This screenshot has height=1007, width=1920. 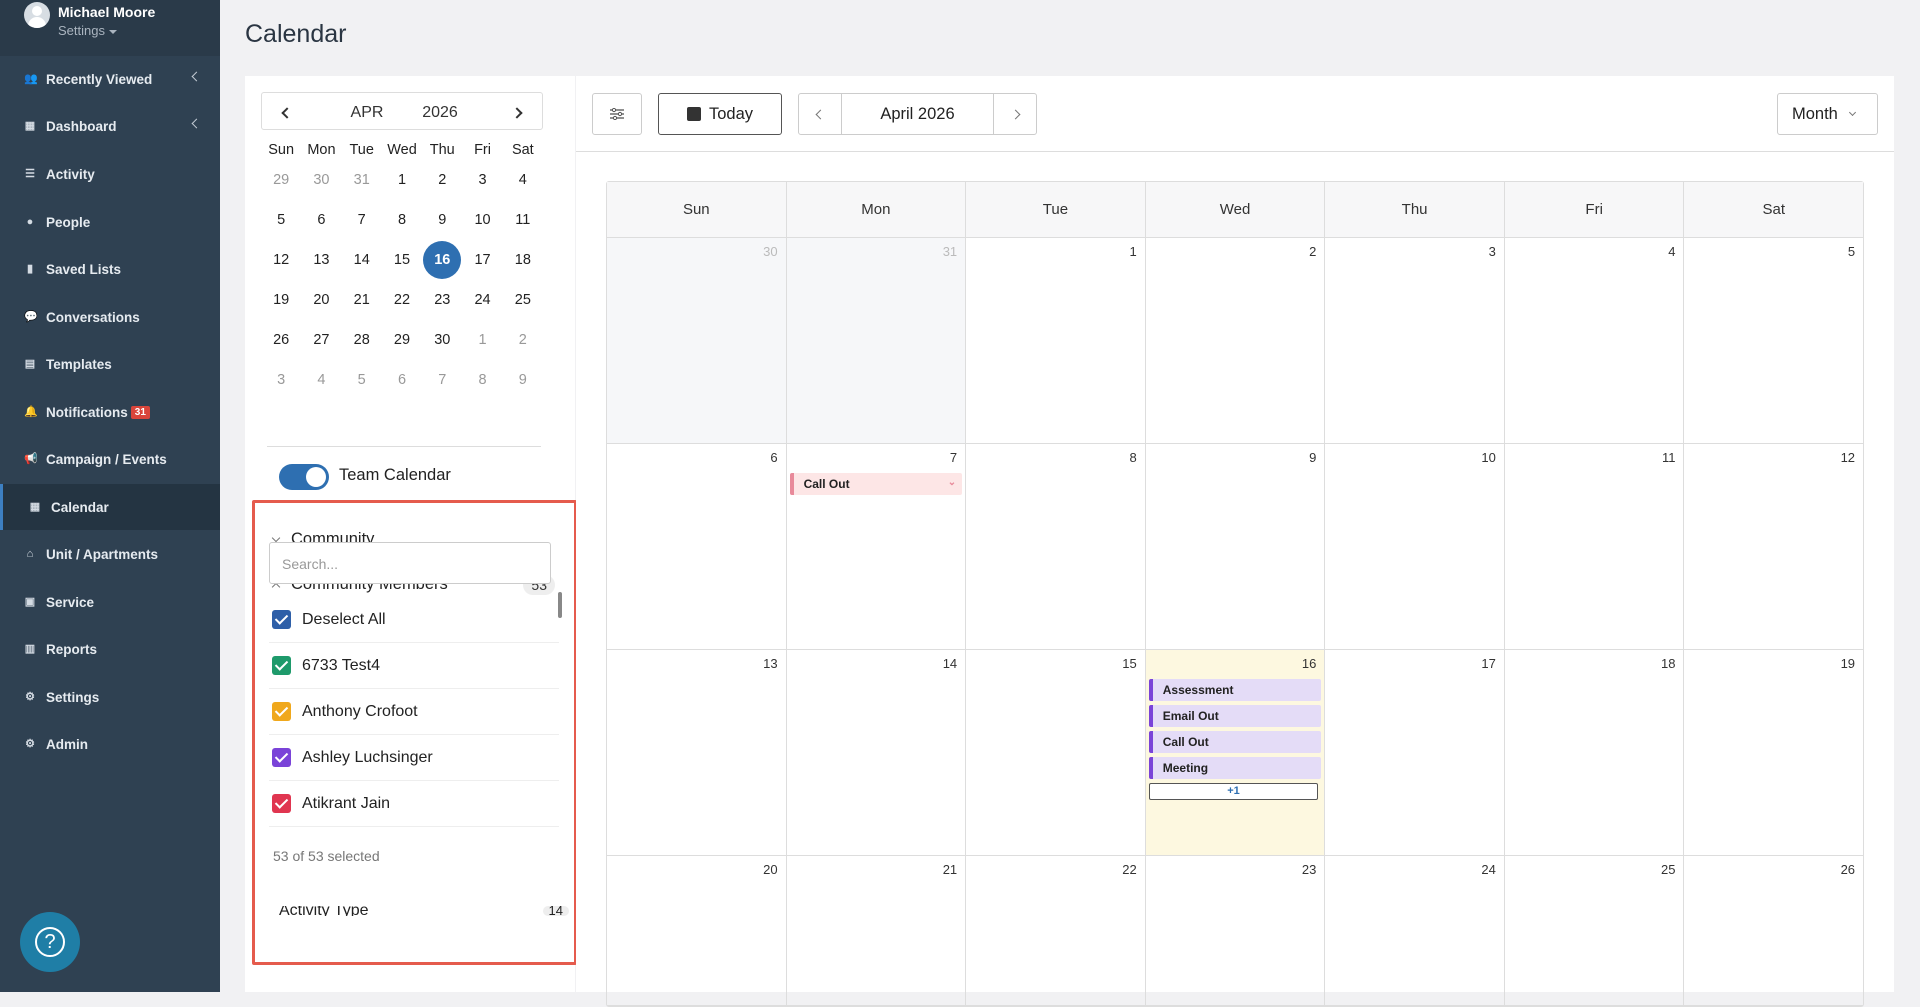 I want to click on prev-month-button, so click(x=820, y=114).